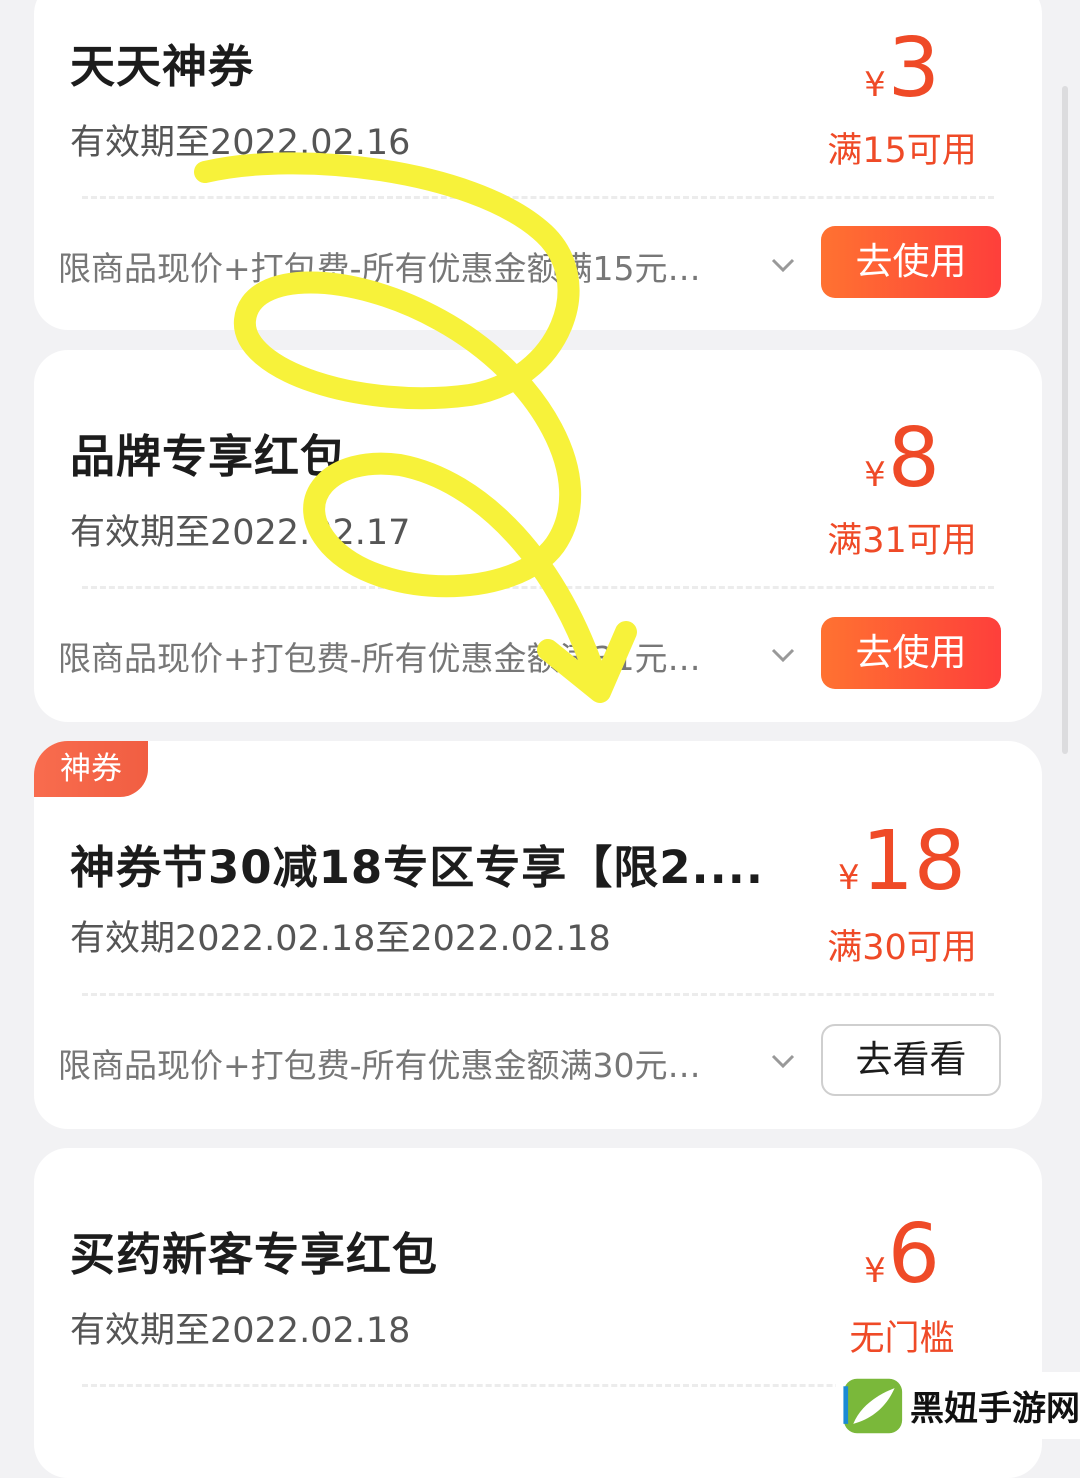  I want to click on watermark: 黑妞手游网, so click(958, 1405).